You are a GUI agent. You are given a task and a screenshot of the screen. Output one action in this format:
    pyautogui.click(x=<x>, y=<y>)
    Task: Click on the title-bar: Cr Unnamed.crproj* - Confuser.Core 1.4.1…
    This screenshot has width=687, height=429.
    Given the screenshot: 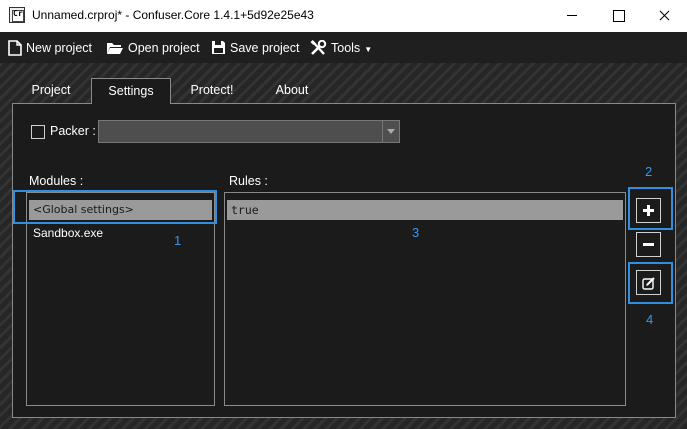 What is the action you would take?
    pyautogui.click(x=343, y=16)
    